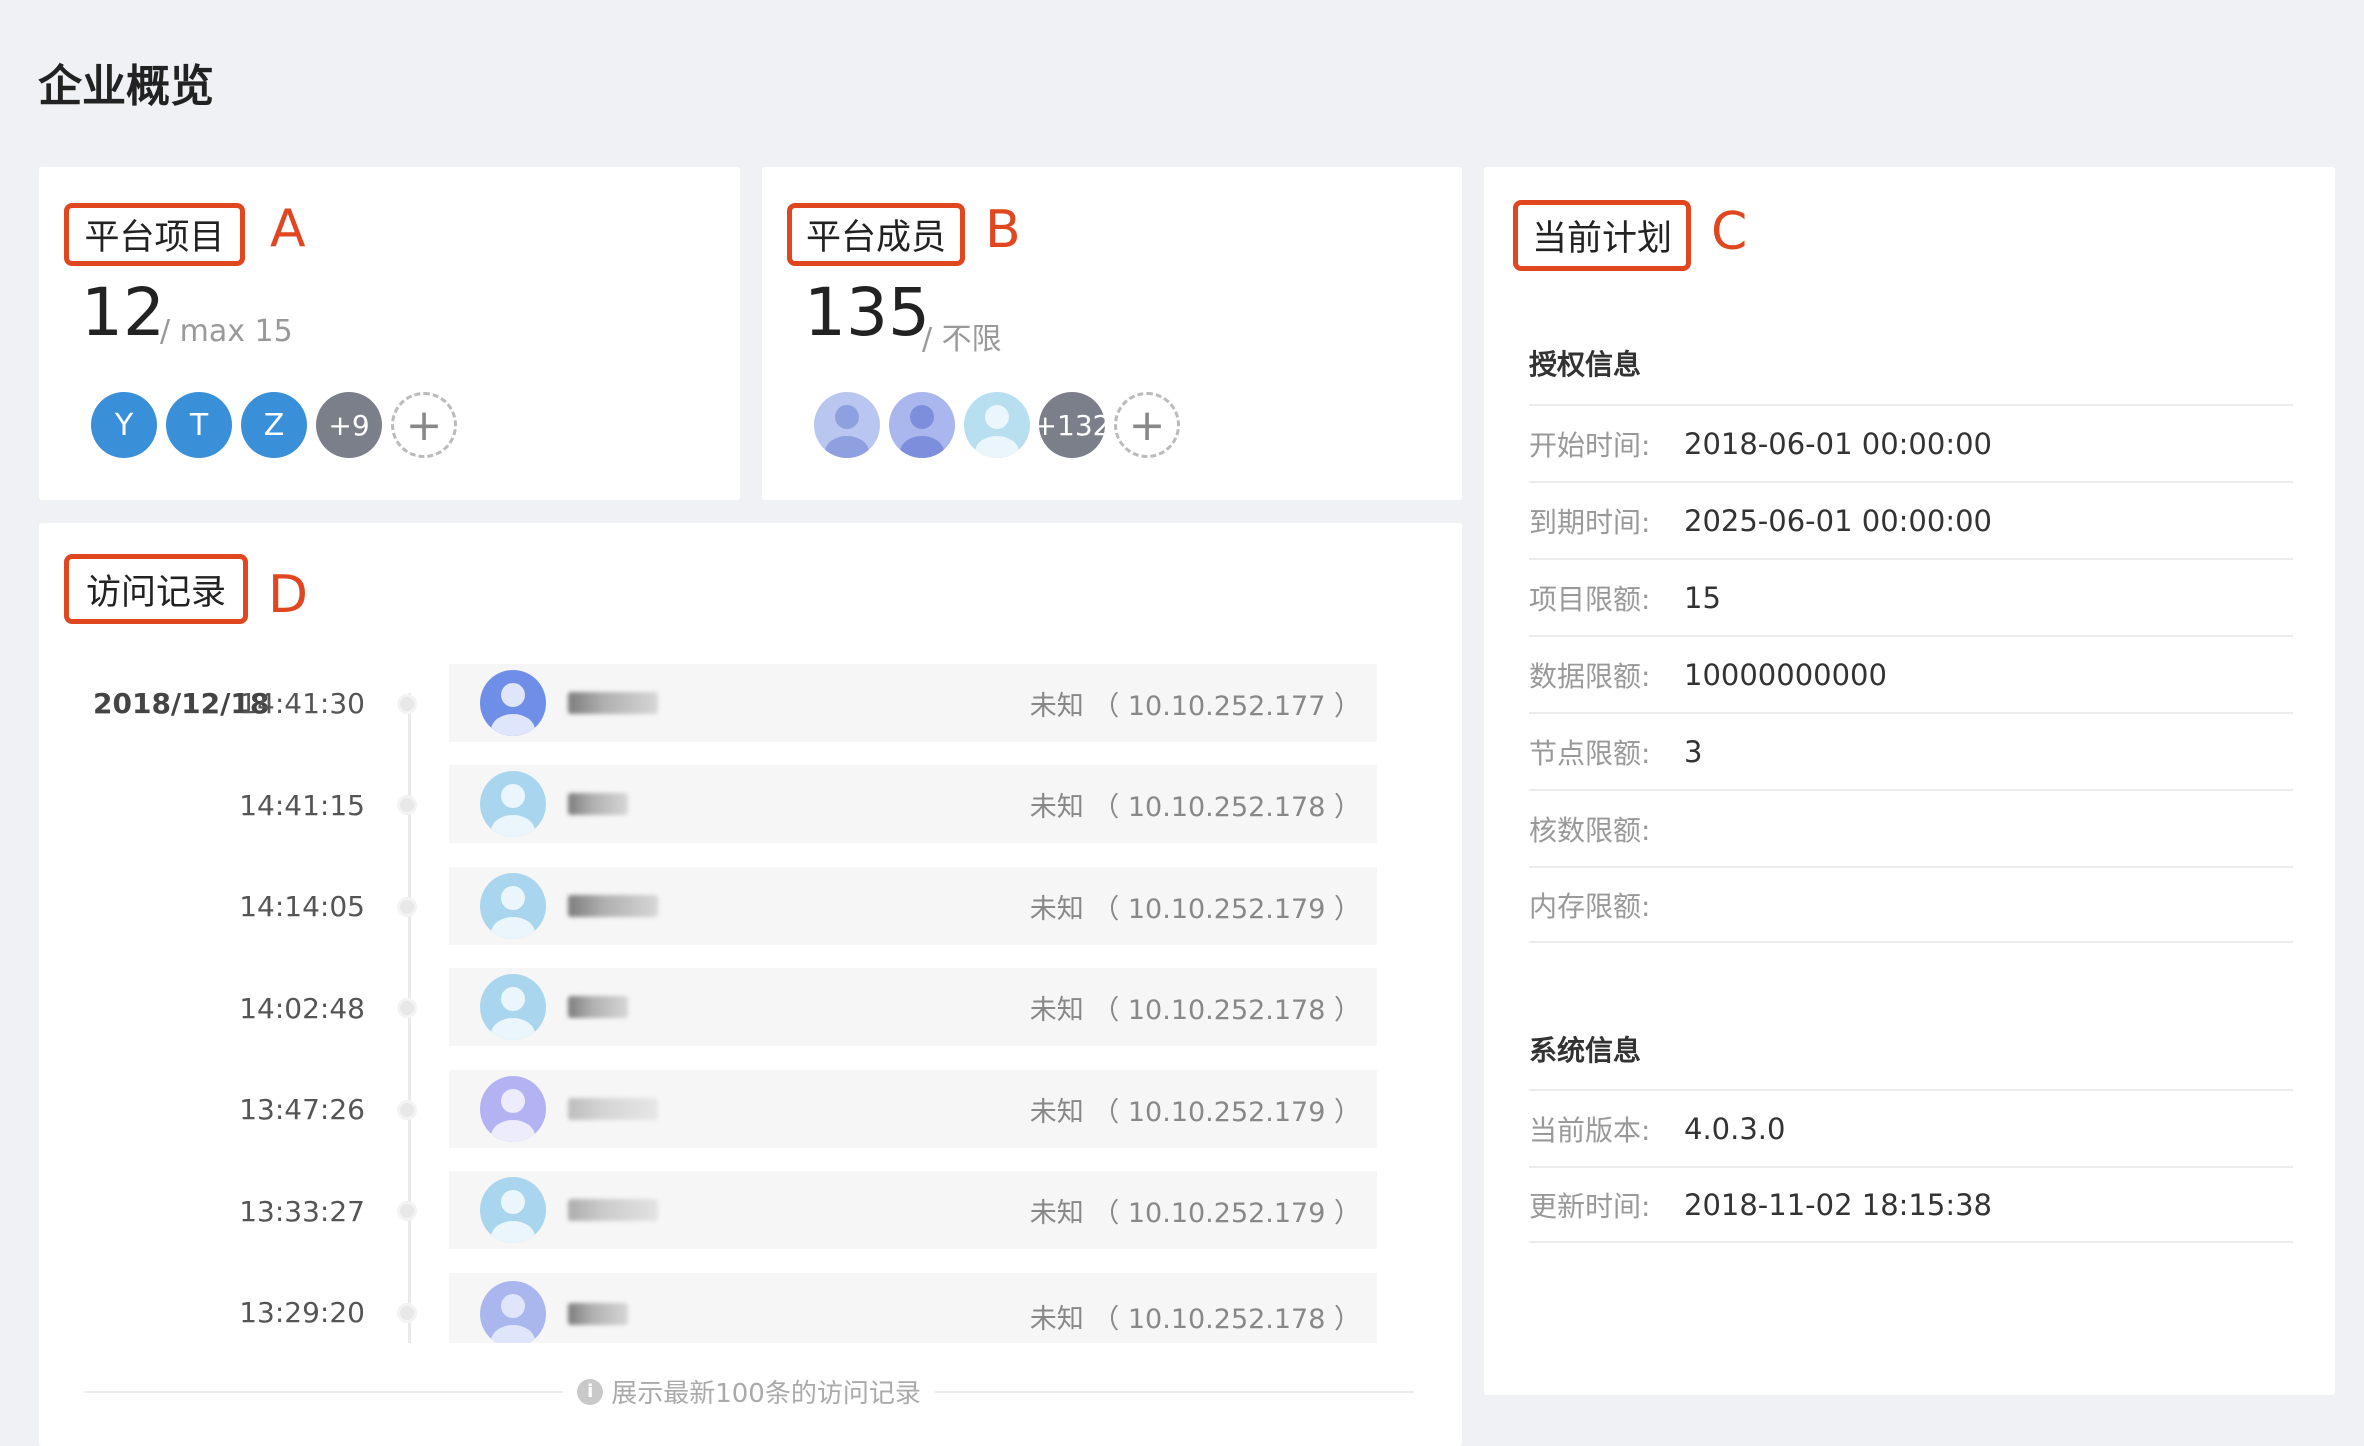 The width and height of the screenshot is (2364, 1446). Describe the element at coordinates (199, 425) in the screenshot. I see `project-avatar: T` at that location.